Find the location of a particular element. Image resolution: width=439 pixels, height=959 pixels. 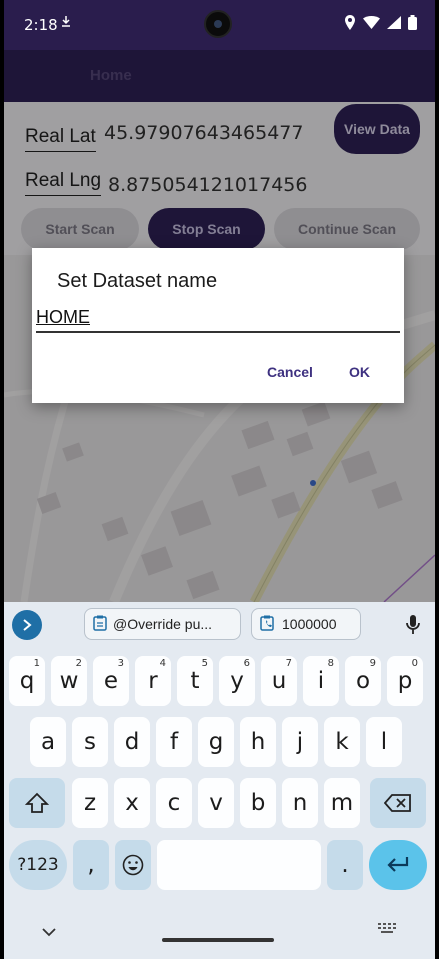

key-e: e3 is located at coordinates (111, 681).